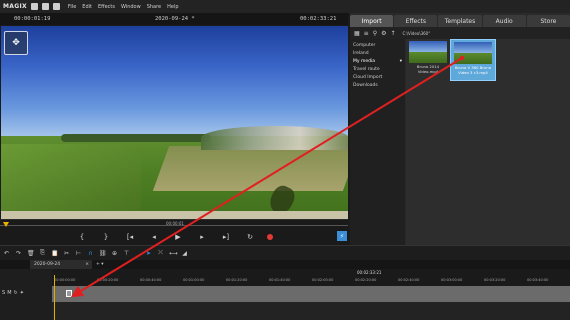  Describe the element at coordinates (366, 280) in the screenshot. I see `ruler-tick: 00:02:20:00` at that location.